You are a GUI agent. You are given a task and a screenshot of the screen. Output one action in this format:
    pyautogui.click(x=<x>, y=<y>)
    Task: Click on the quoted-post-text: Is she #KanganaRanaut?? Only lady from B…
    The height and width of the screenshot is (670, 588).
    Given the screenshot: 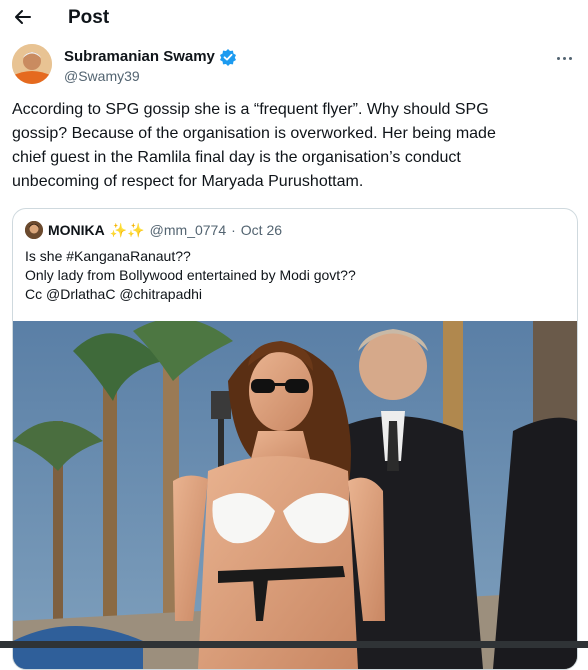 What is the action you would take?
    pyautogui.click(x=295, y=275)
    